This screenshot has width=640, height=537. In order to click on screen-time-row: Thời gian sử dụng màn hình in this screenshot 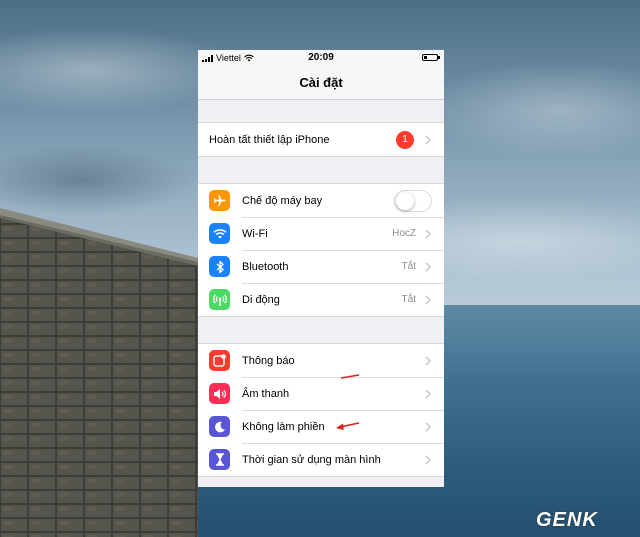, I will do `click(321, 459)`.